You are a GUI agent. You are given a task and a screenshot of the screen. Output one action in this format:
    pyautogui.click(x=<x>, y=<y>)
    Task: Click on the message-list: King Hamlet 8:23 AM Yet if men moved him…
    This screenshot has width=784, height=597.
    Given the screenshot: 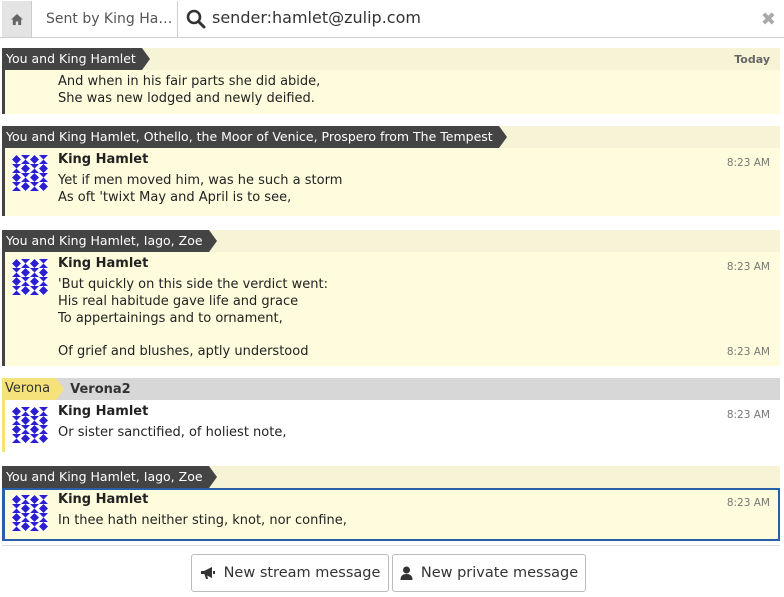 What is the action you would take?
    pyautogui.click(x=391, y=182)
    